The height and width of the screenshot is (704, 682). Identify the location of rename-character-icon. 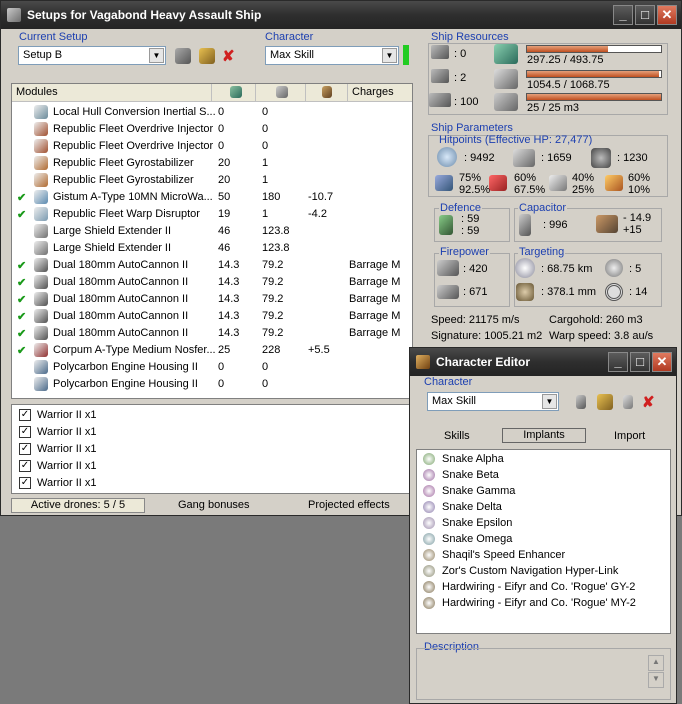
(605, 402).